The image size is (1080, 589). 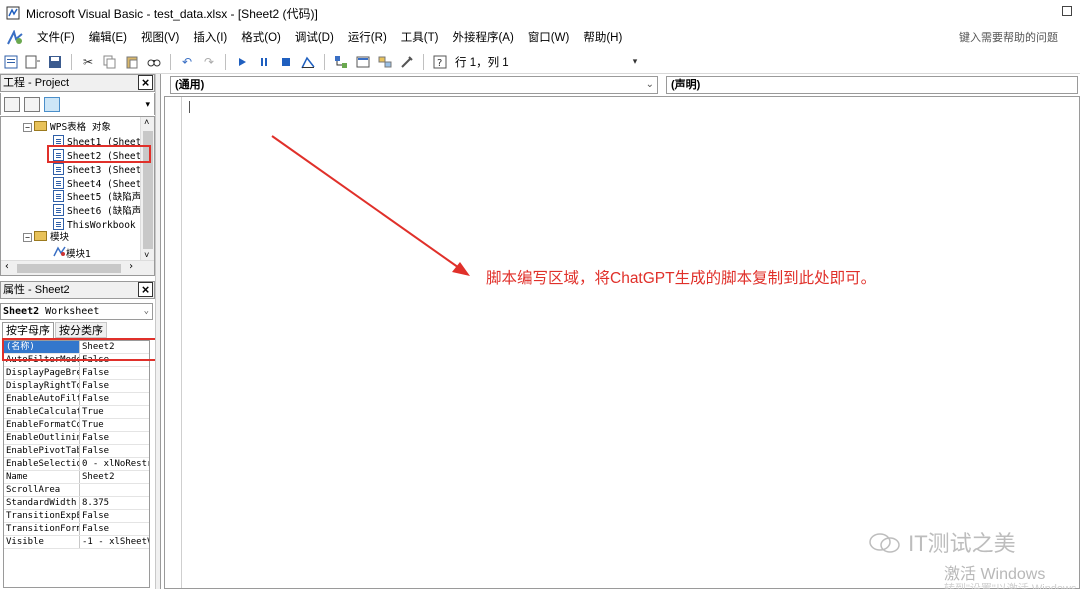 What do you see at coordinates (884, 543) in the screenshot?
I see `wechat-icon` at bounding box center [884, 543].